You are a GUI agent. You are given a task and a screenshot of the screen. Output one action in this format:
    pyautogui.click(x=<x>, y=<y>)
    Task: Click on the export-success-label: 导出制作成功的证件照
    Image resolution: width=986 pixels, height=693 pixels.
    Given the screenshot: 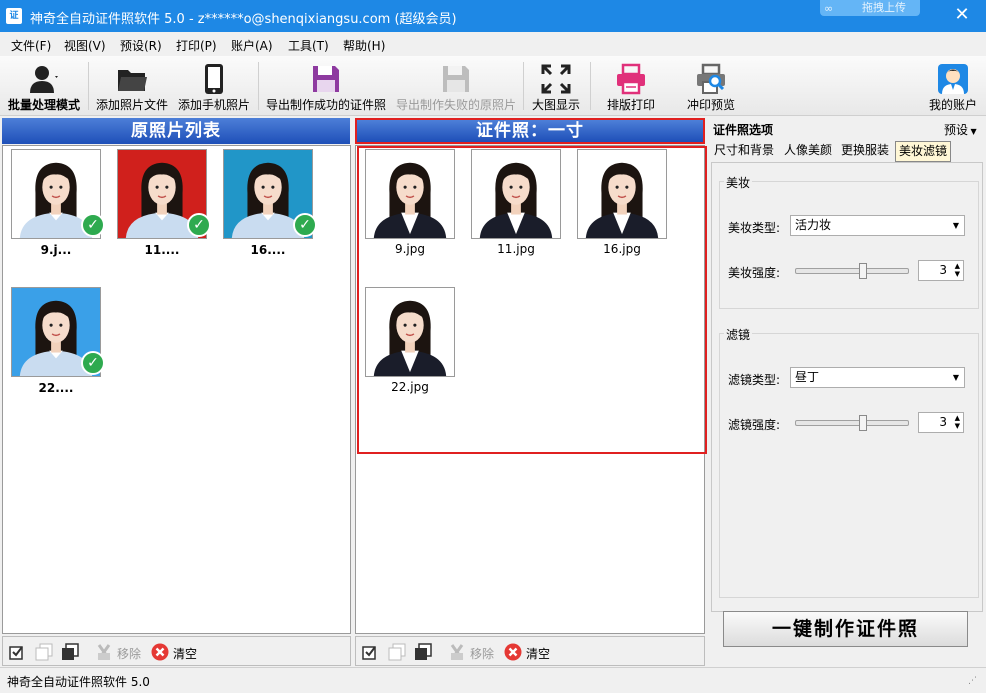 What is the action you would take?
    pyautogui.click(x=325, y=105)
    